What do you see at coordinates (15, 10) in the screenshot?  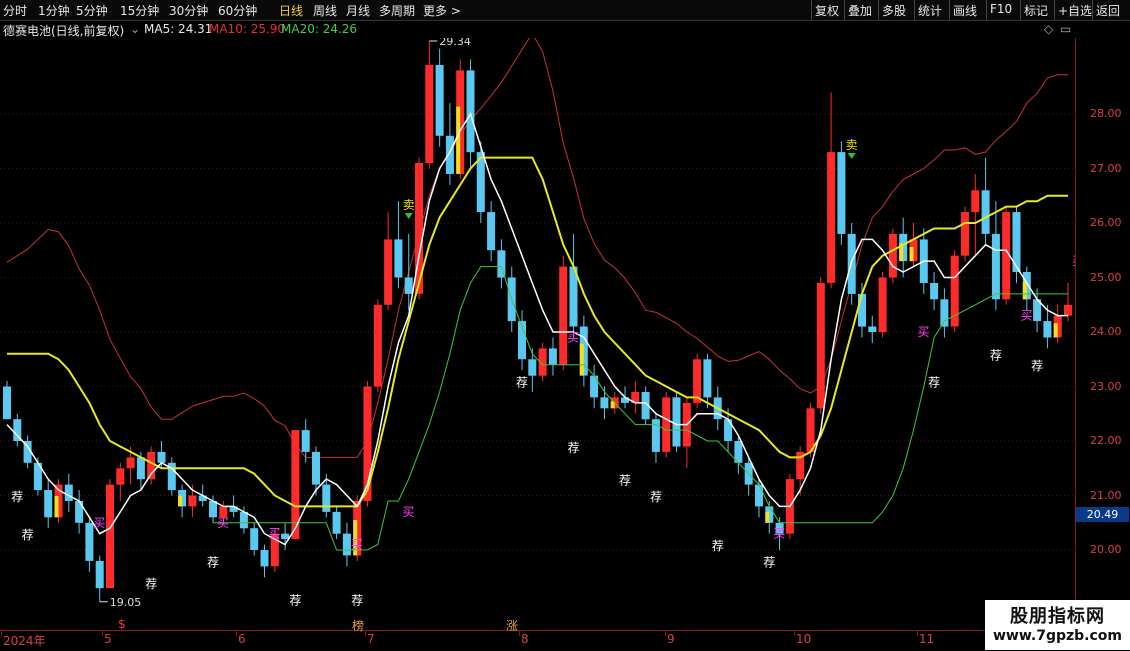 I see `toolbar-item-0: 分时` at bounding box center [15, 10].